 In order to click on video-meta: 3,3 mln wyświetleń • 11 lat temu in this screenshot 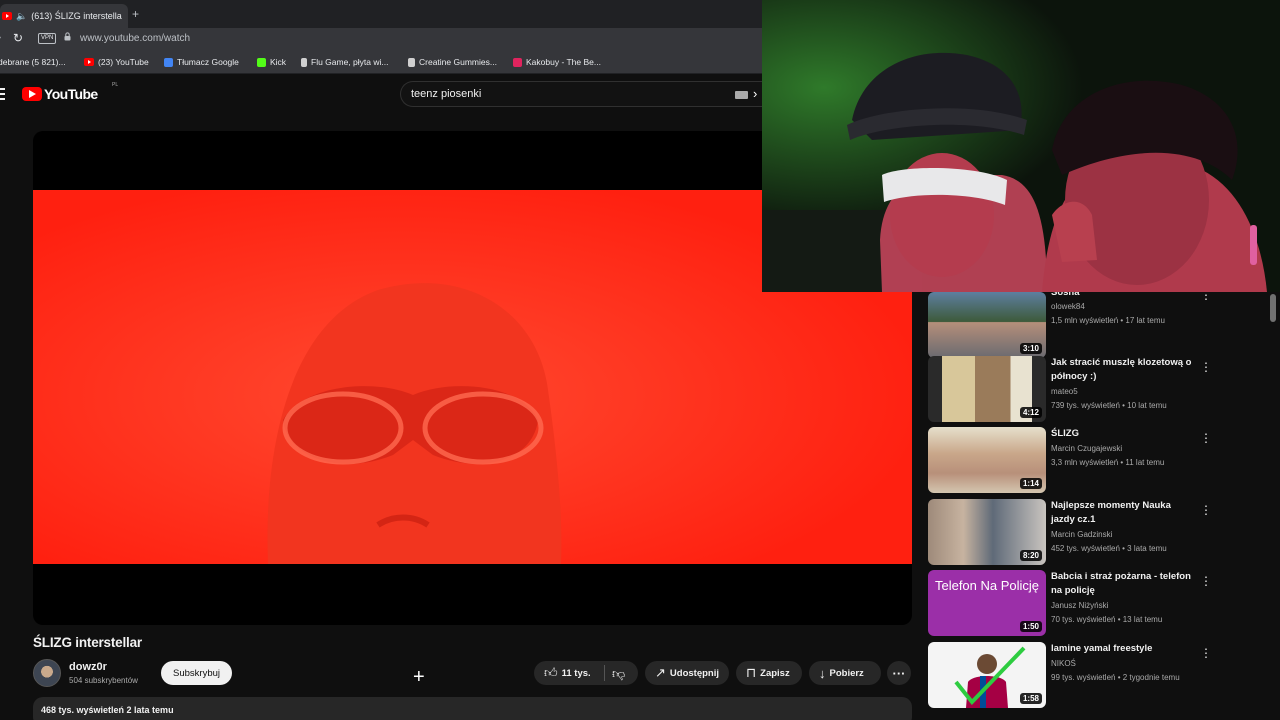, I will do `click(1108, 462)`.